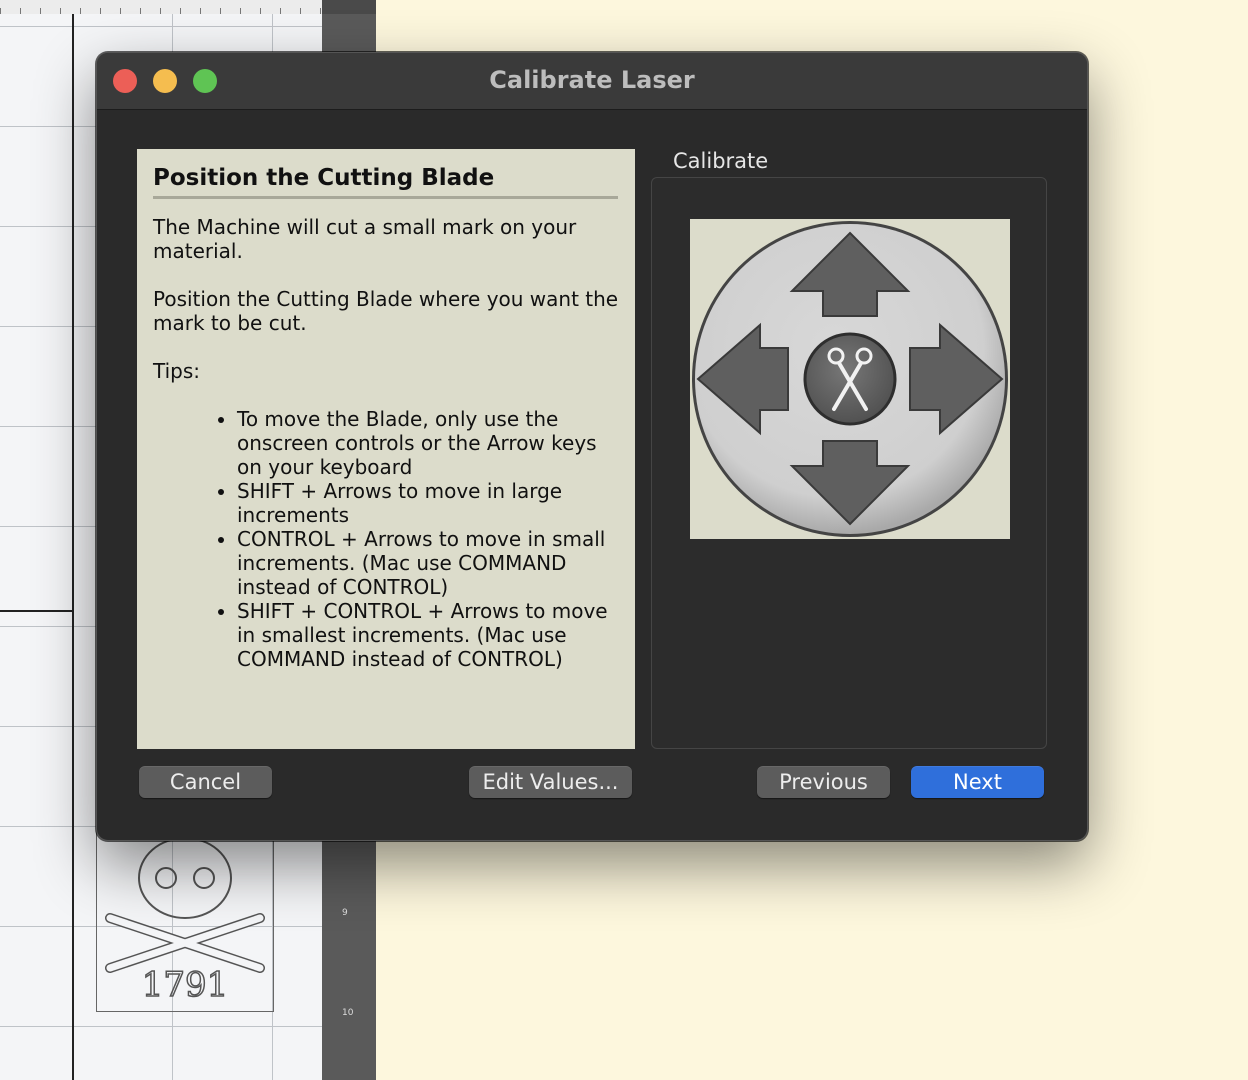 The height and width of the screenshot is (1080, 1248). Describe the element at coordinates (345, 913) in the screenshot. I see `ruler-number: 9` at that location.